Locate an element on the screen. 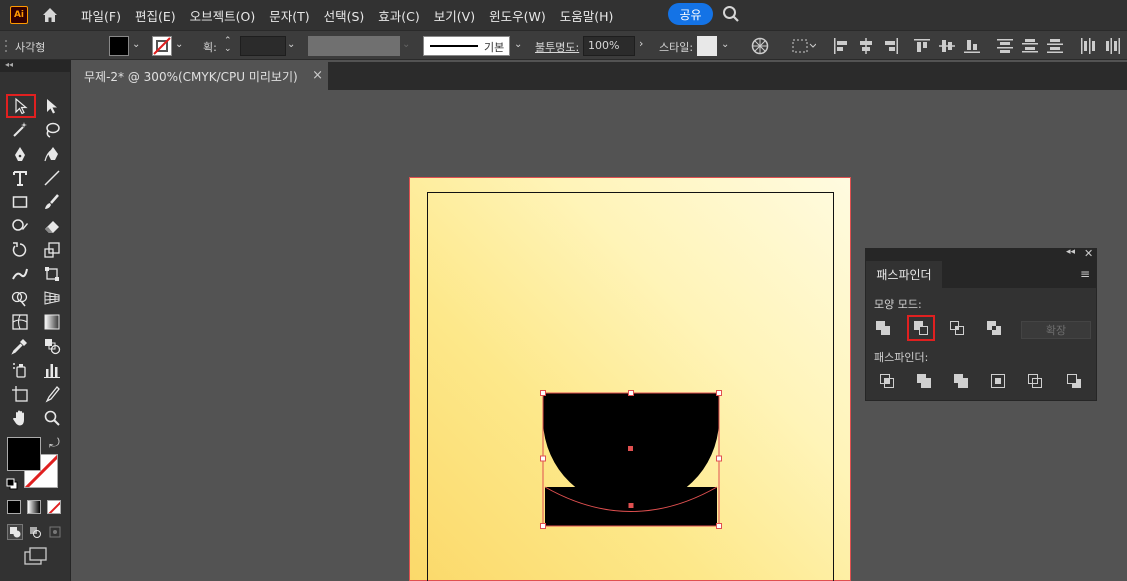 This screenshot has height=581, width=1127. document-tab: 무제-2* @ 300%(CMYK/CPU 미리보기) × is located at coordinates (201, 76).